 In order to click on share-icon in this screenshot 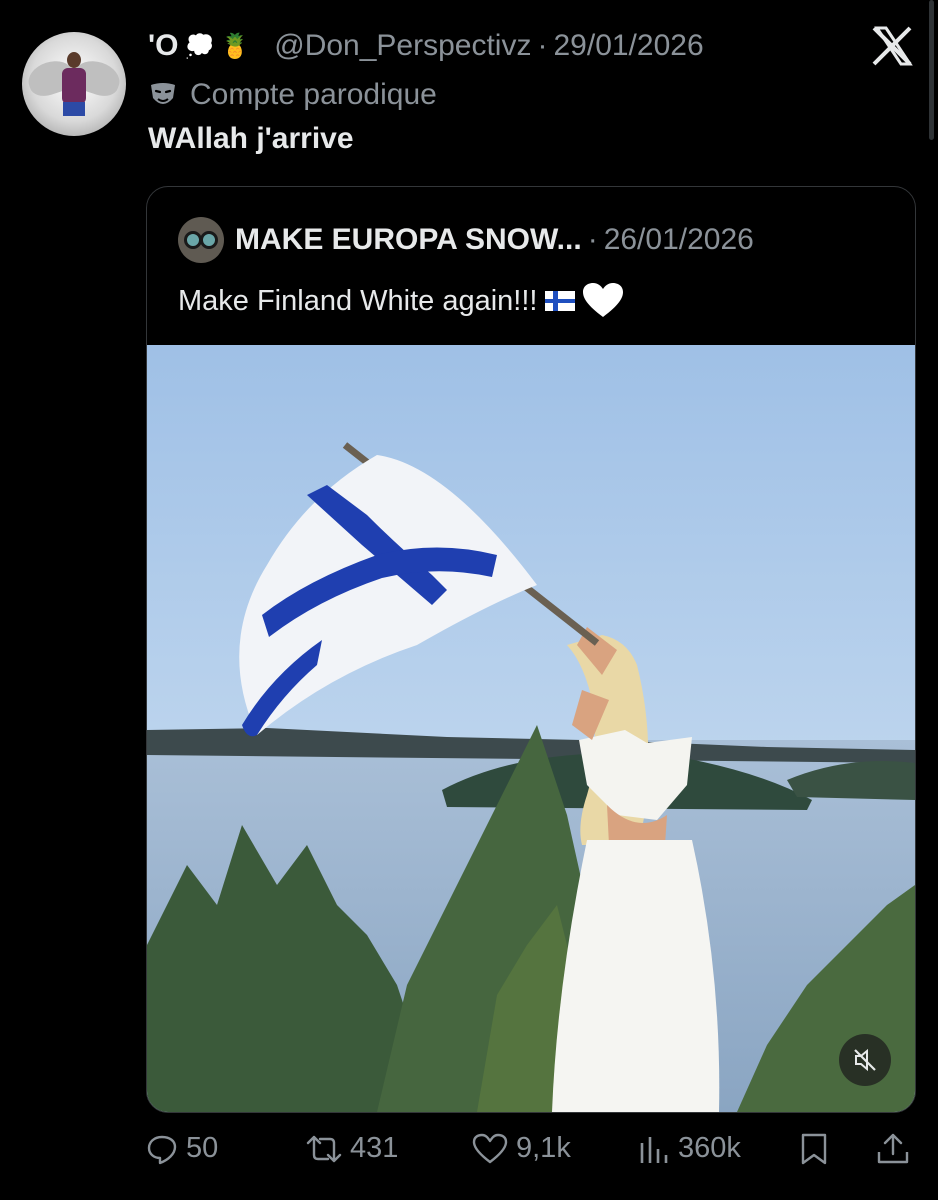, I will do `click(893, 1148)`.